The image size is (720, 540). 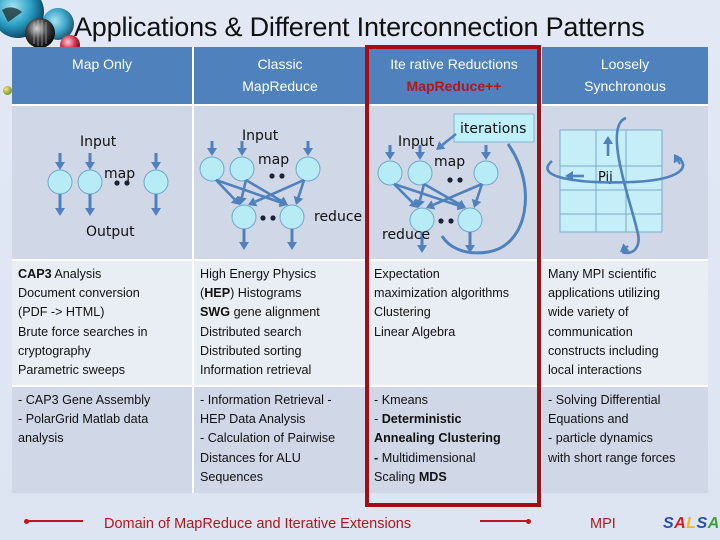 I want to click on bold-text: SWG, so click(x=215, y=312).